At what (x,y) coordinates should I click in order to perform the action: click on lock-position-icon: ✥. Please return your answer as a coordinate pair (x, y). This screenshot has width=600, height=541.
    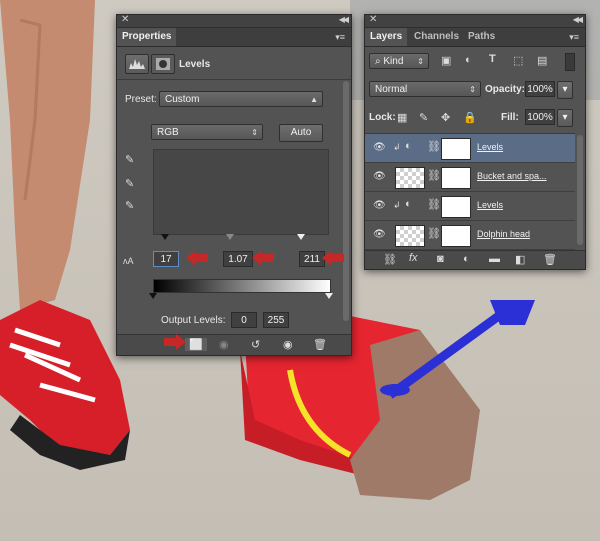
    Looking at the image, I should click on (445, 117).